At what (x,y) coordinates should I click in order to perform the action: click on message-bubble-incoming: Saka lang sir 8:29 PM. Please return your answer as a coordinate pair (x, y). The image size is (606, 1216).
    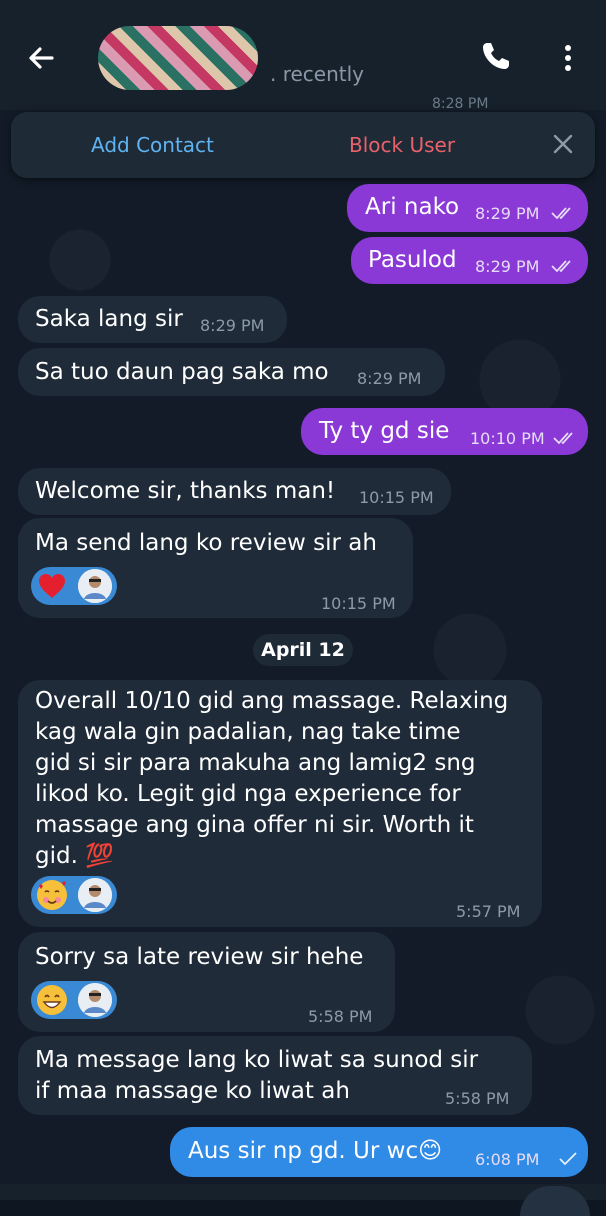
    Looking at the image, I should click on (152, 319).